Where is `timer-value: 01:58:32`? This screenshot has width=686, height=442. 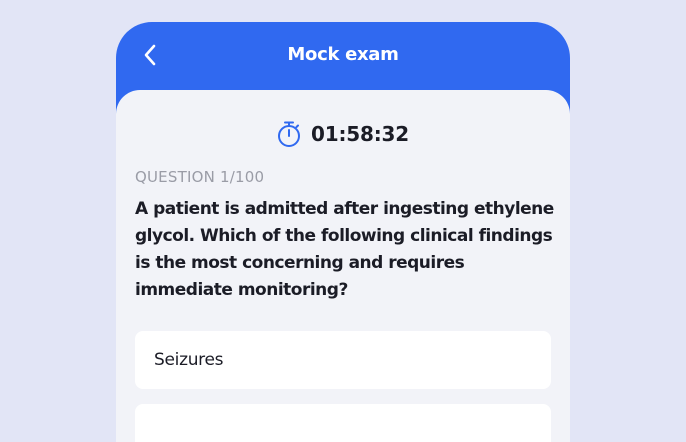 timer-value: 01:58:32 is located at coordinates (360, 134).